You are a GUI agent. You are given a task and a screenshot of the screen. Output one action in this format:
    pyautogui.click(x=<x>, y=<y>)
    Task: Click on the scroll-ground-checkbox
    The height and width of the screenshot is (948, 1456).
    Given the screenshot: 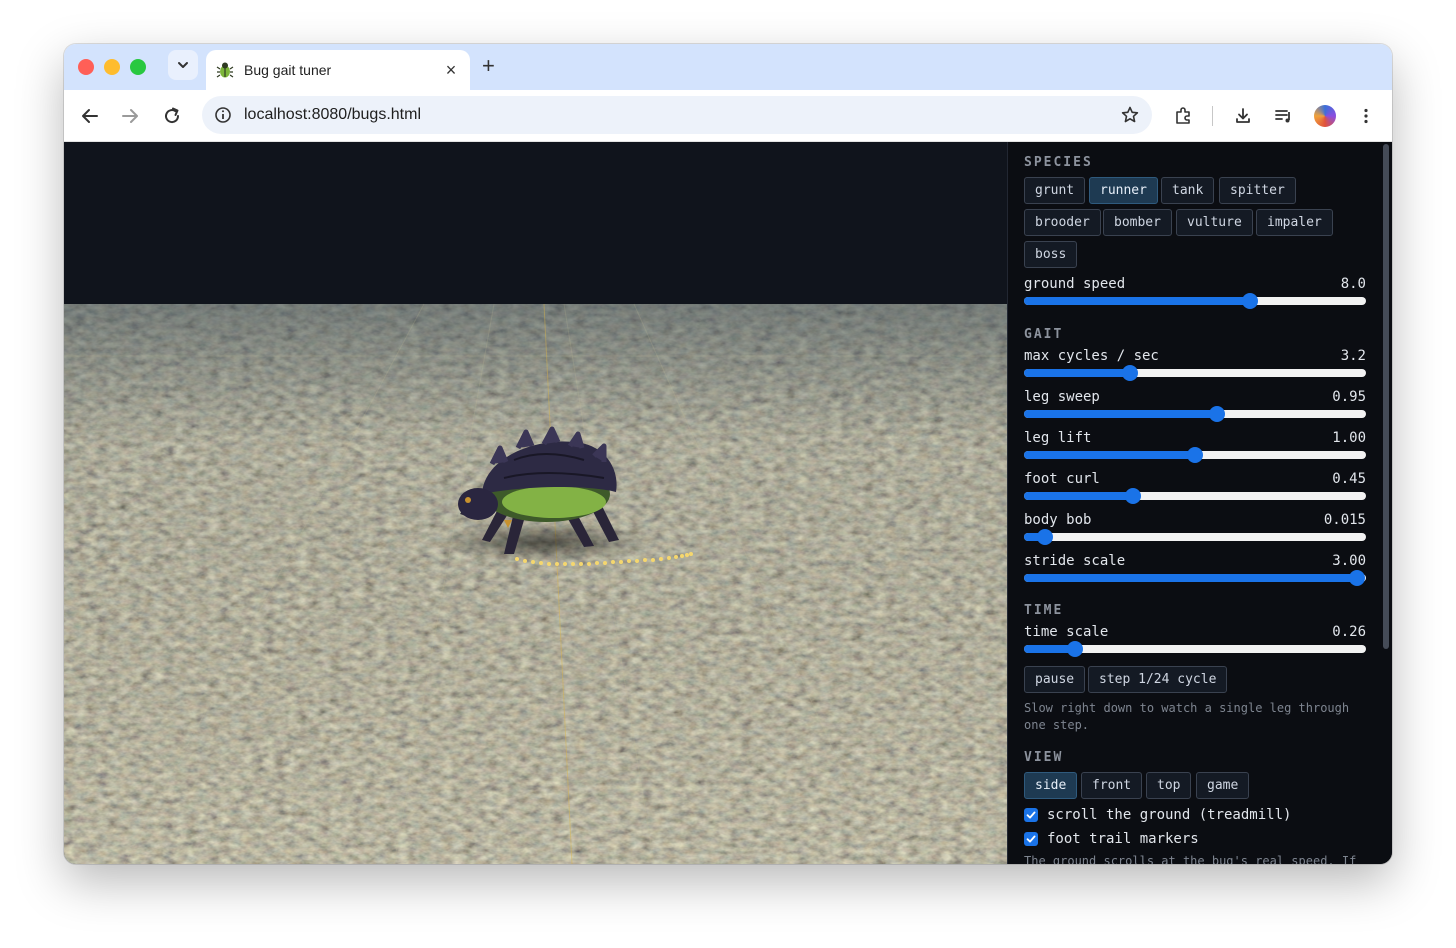 What is the action you would take?
    pyautogui.click(x=1031, y=815)
    